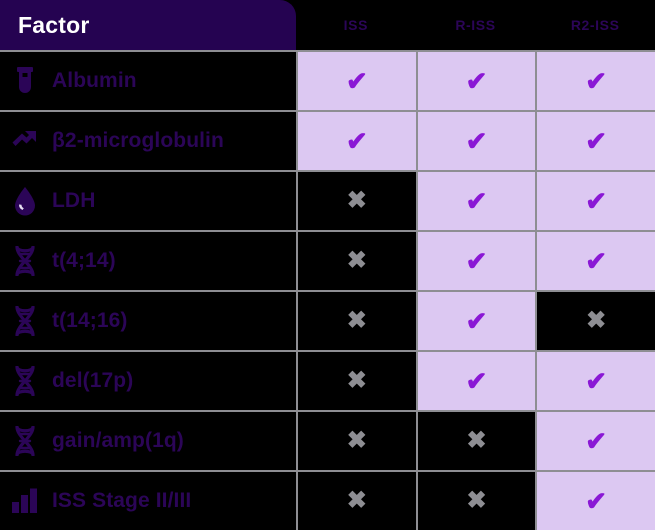 The width and height of the screenshot is (655, 530). I want to click on bar-chart-icon, so click(25, 501).